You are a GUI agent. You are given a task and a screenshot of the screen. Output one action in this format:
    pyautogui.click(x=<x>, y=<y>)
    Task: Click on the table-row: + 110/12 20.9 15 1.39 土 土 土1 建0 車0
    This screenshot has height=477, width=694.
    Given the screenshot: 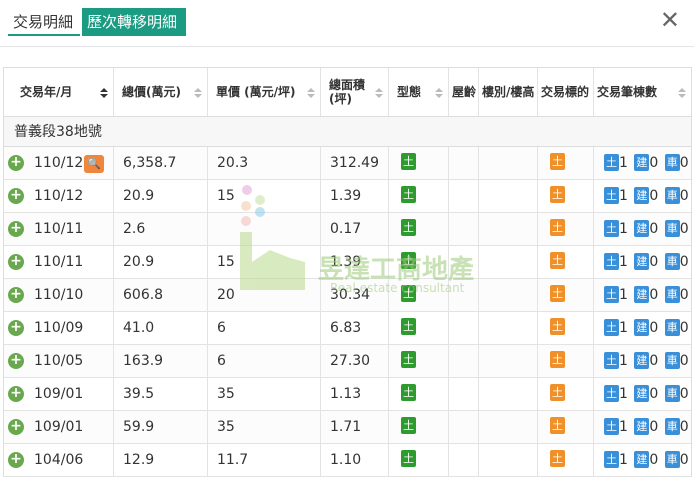 What is the action you would take?
    pyautogui.click(x=347, y=196)
    